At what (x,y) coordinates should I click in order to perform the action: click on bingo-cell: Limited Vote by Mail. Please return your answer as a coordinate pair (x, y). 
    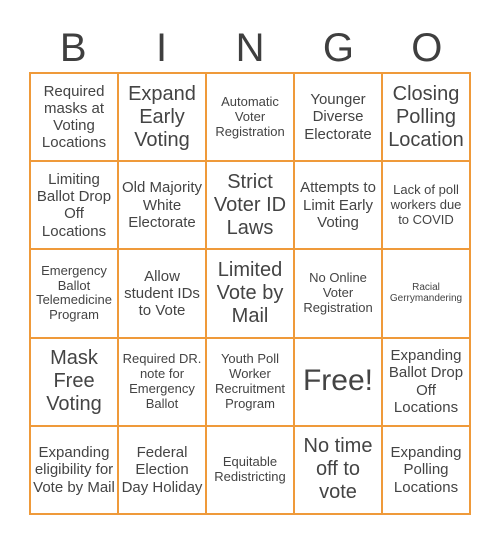
    Looking at the image, I should click on (251, 294).